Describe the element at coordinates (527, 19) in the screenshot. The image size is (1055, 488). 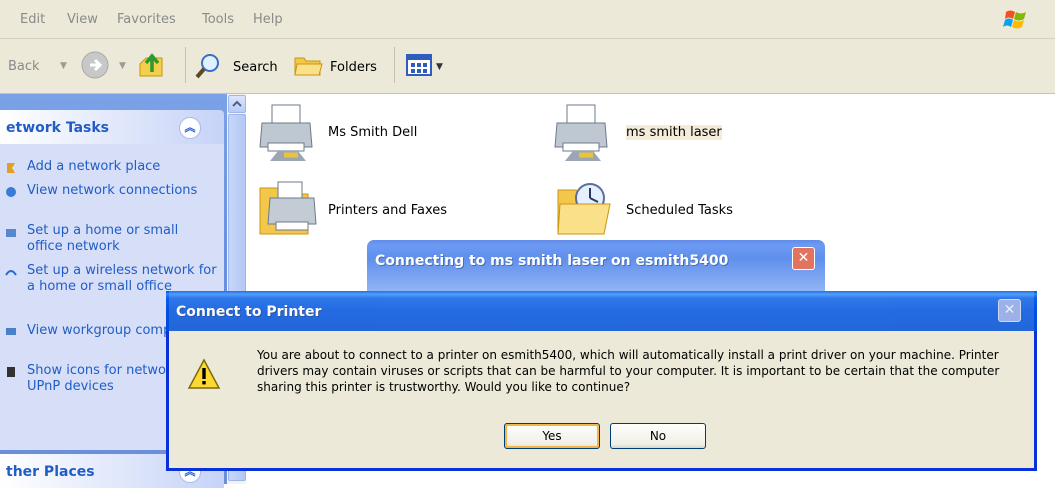
I see `menu-bar: Edit View Favorites Tools Help` at that location.